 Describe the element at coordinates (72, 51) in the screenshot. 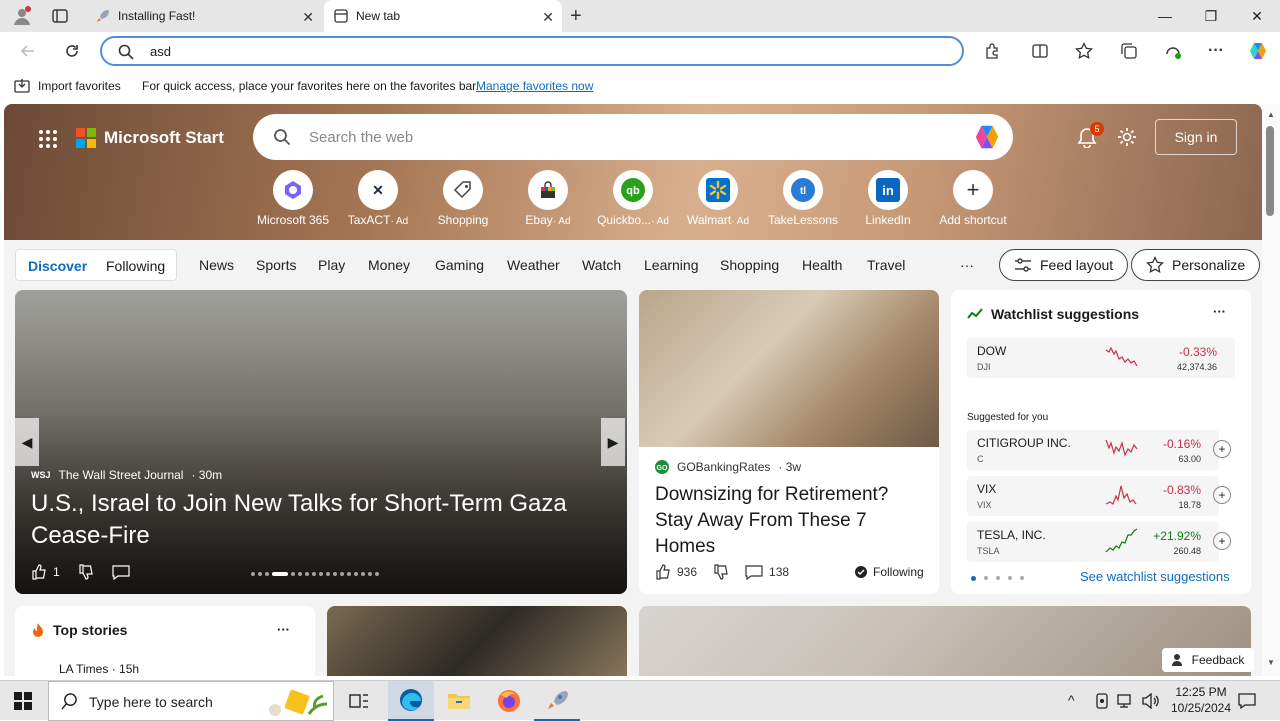

I see `refresh-icon` at that location.